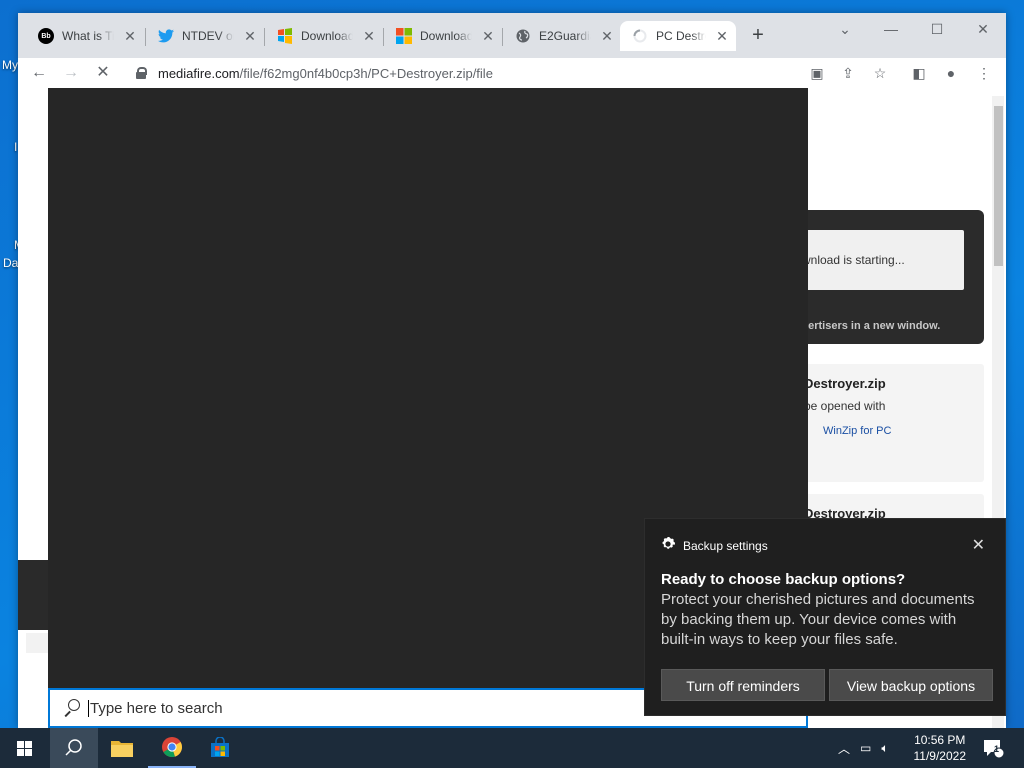  I want to click on profile-icon: ●, so click(951, 73).